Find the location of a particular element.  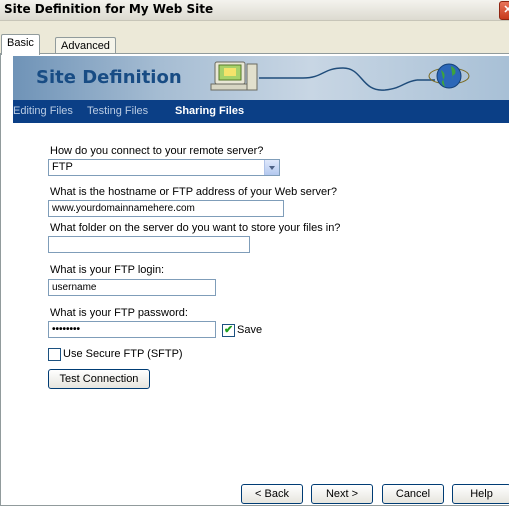

tab-strip: Basic Advanced is located at coordinates (254, 44).